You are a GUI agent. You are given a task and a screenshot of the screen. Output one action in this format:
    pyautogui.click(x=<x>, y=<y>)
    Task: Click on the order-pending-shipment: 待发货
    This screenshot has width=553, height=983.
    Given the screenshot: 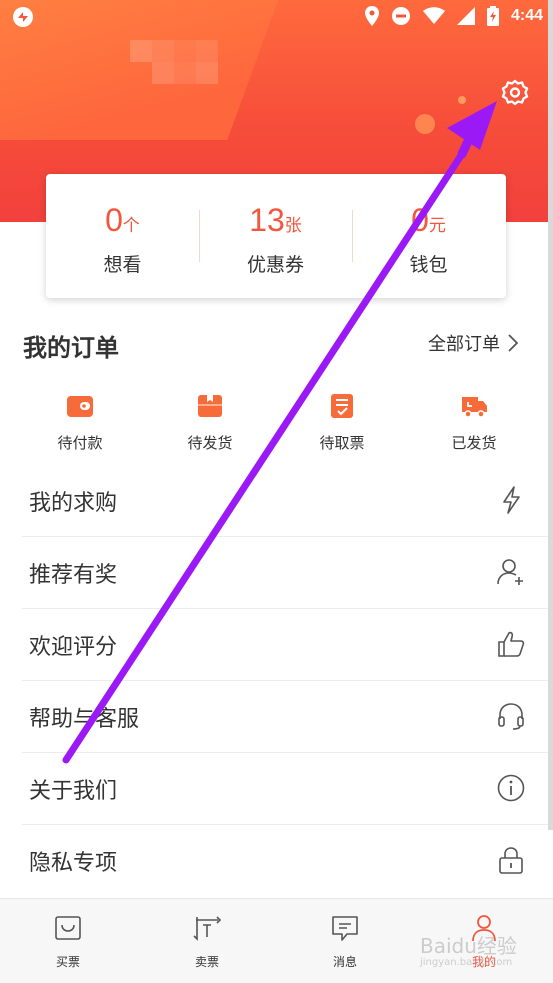 What is the action you would take?
    pyautogui.click(x=210, y=424)
    